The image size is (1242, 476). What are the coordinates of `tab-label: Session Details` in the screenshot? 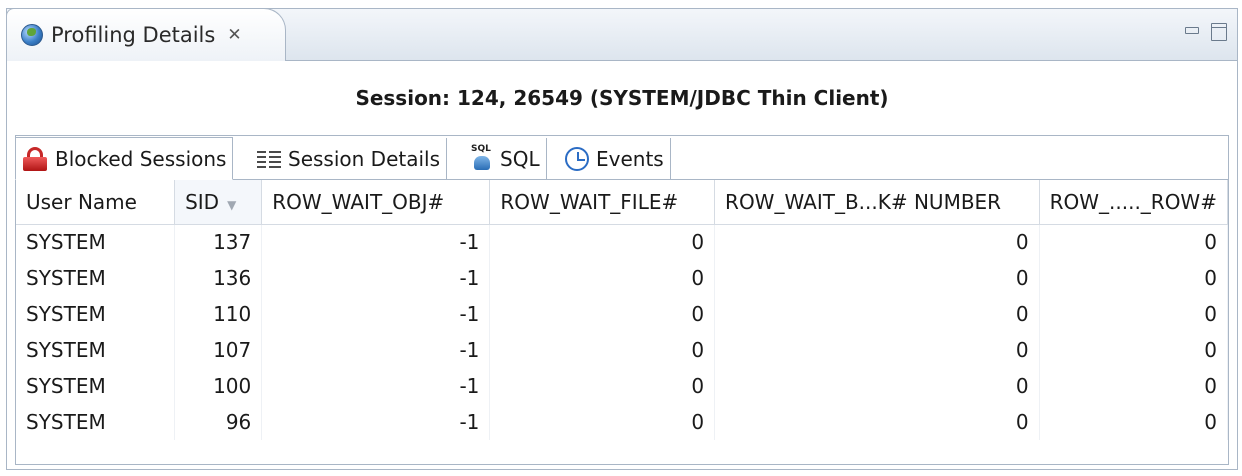 It's located at (364, 159).